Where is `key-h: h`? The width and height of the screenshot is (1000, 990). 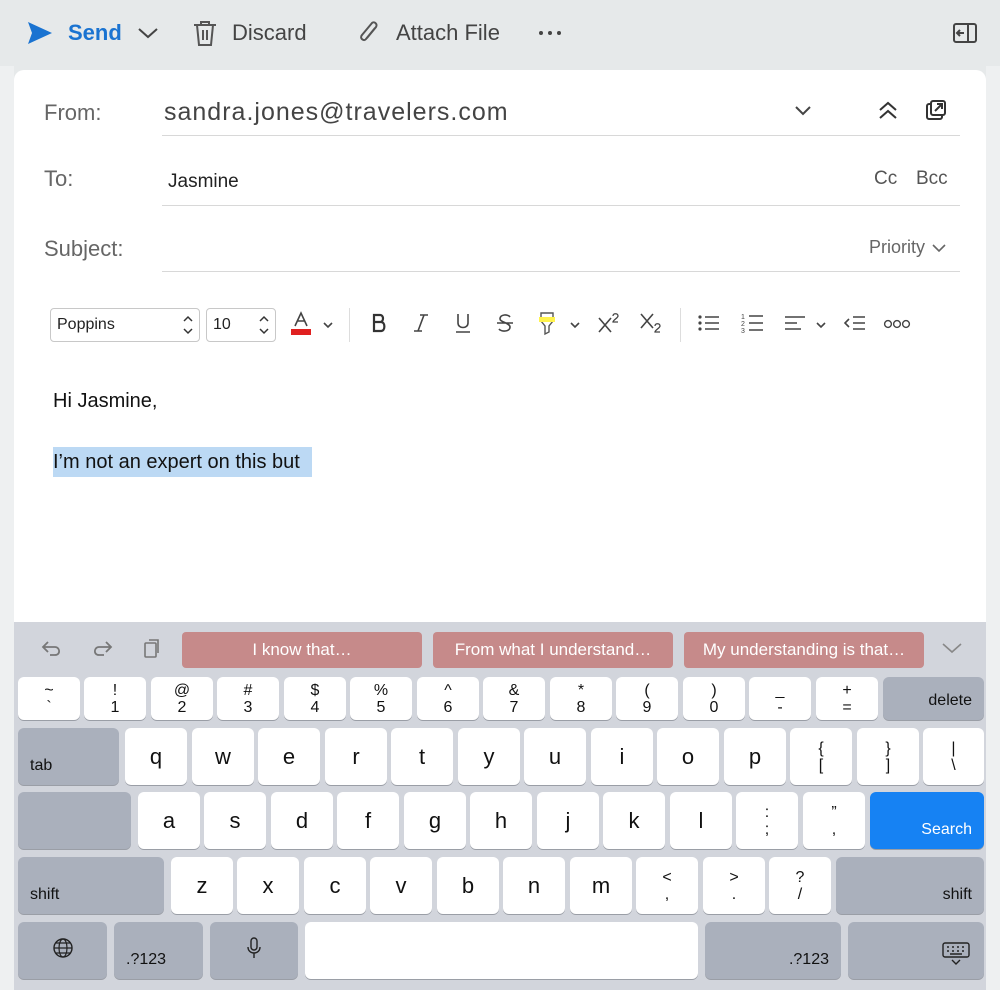
key-h: h is located at coordinates (501, 820).